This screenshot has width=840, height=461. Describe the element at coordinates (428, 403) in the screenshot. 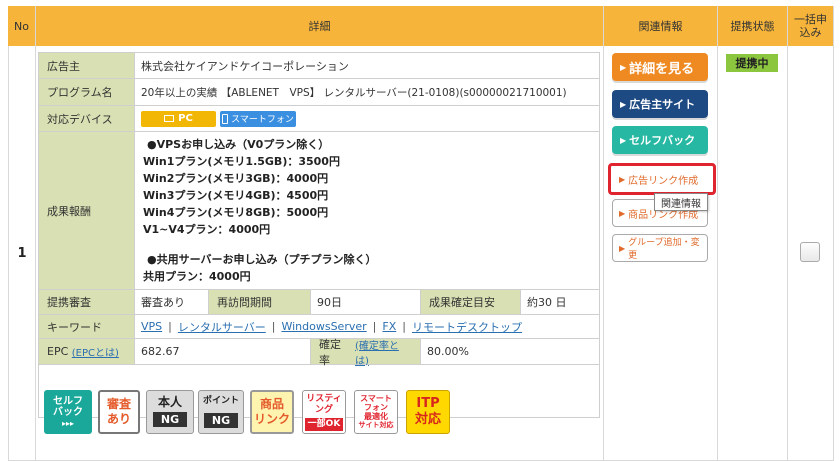

I see `badge-text: ITP` at that location.